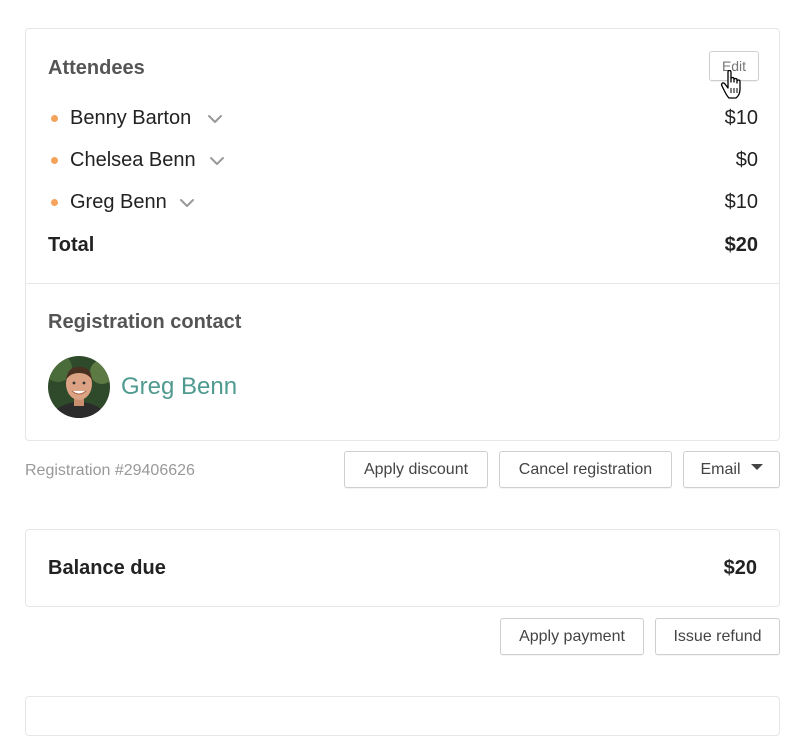  I want to click on caret-down-icon, so click(756, 467).